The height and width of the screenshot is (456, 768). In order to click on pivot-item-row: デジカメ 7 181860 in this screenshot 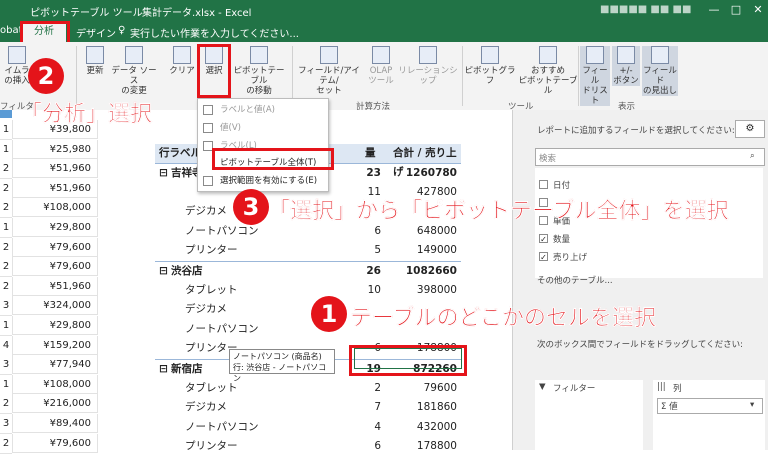, I will do `click(308, 407)`.